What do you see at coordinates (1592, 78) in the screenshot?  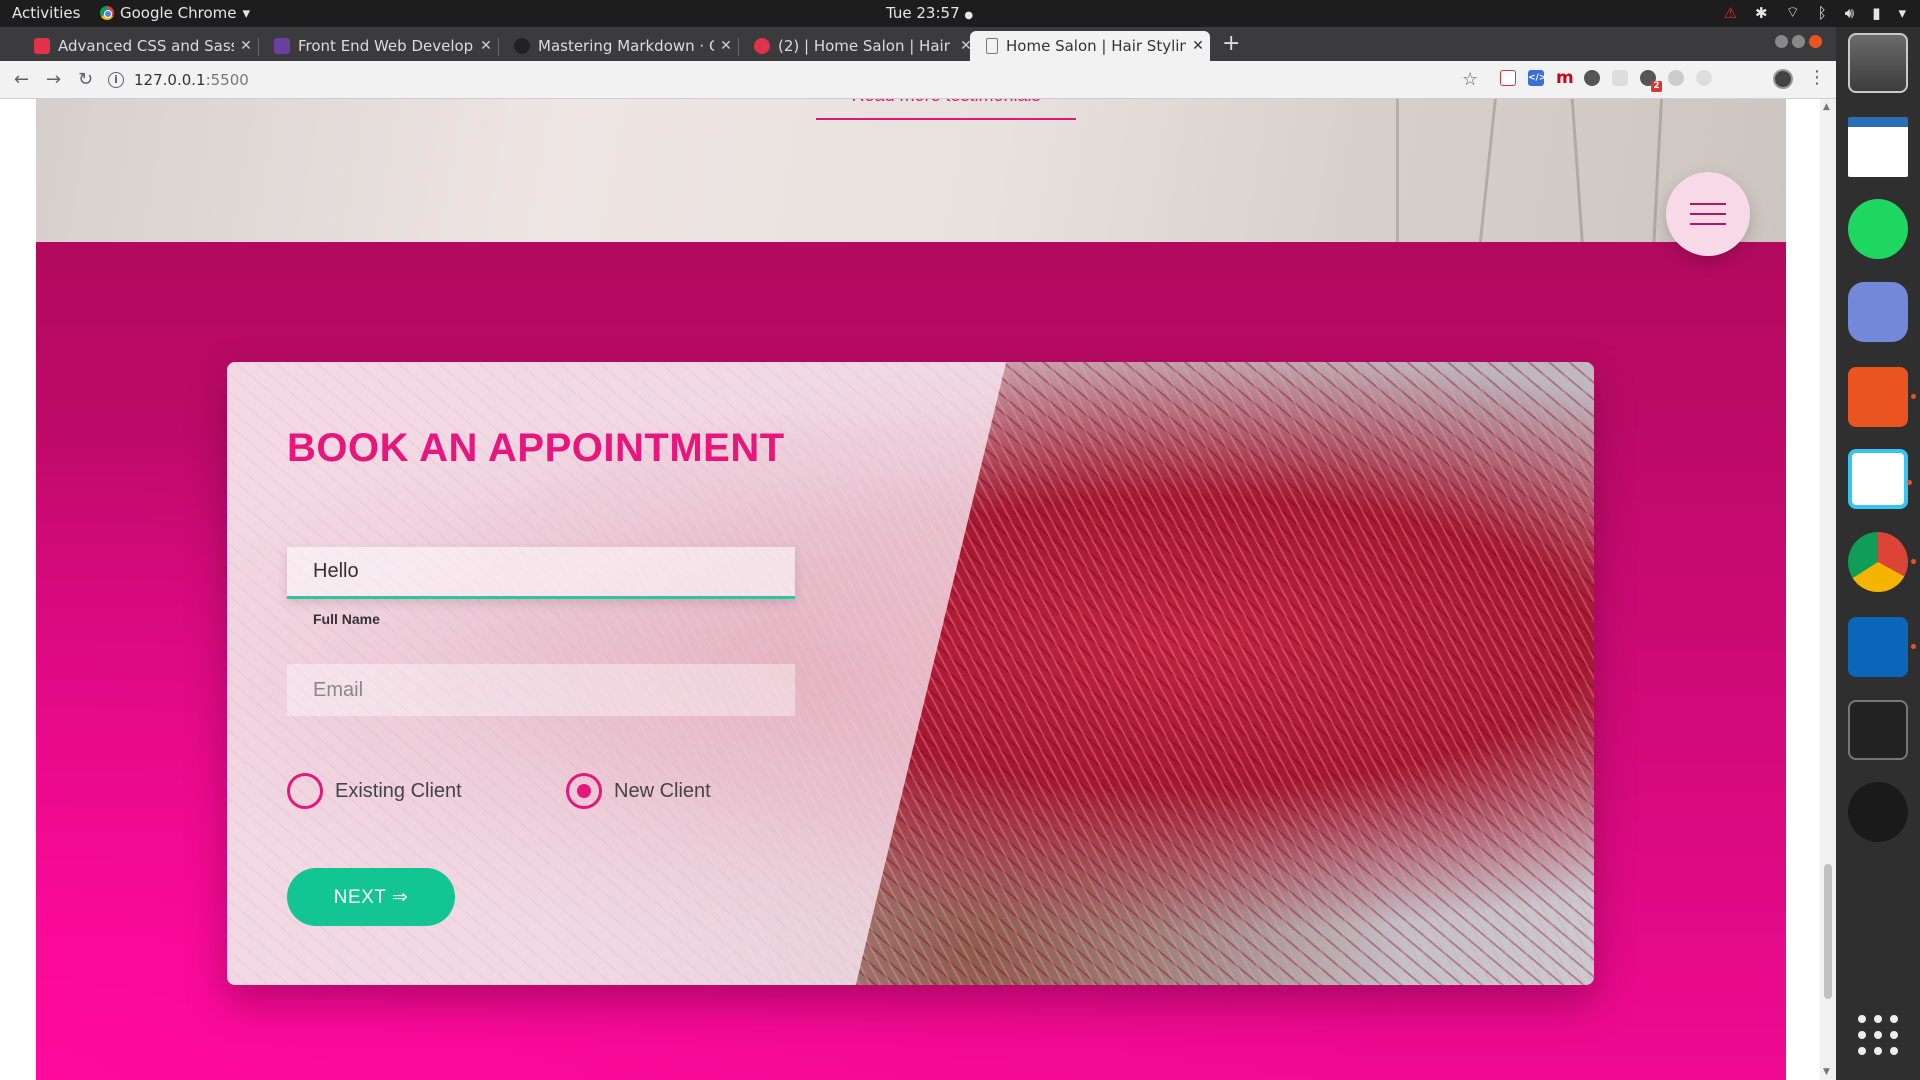 I see `globe-extension-icon` at bounding box center [1592, 78].